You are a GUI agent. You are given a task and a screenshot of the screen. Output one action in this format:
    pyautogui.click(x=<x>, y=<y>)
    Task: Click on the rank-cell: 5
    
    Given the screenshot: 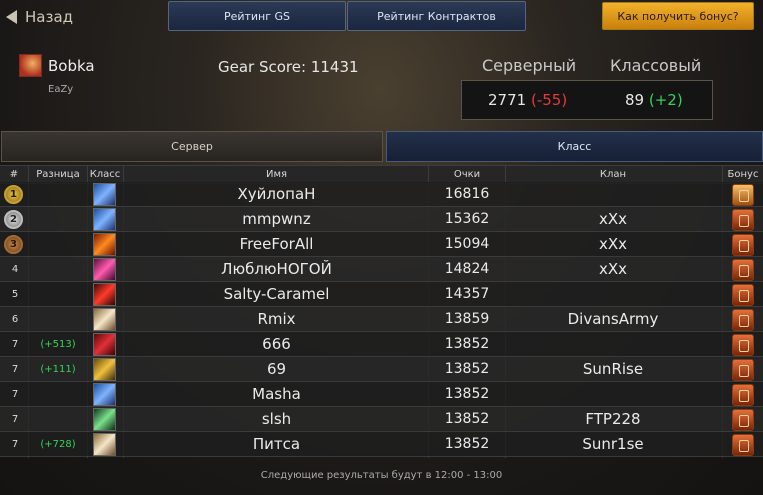 What is the action you would take?
    pyautogui.click(x=15, y=294)
    